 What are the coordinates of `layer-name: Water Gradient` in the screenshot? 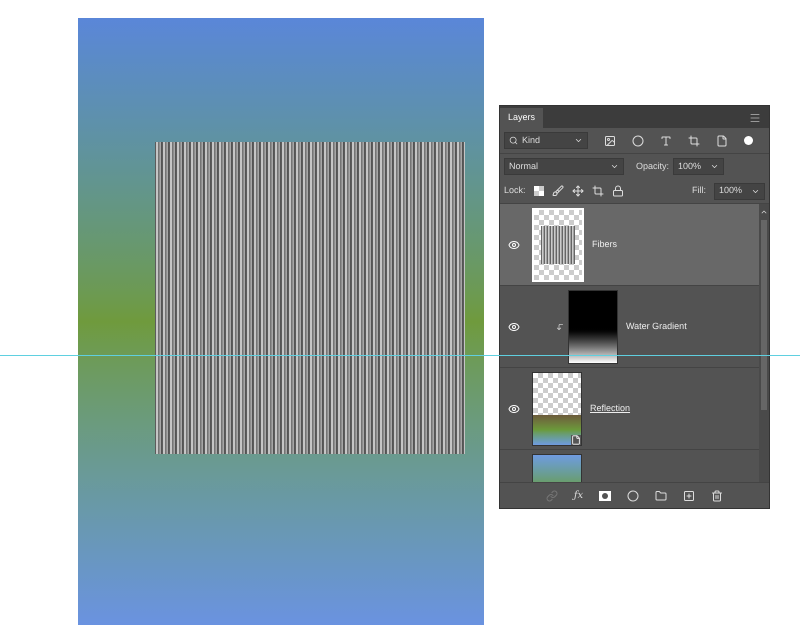 It's located at (656, 327).